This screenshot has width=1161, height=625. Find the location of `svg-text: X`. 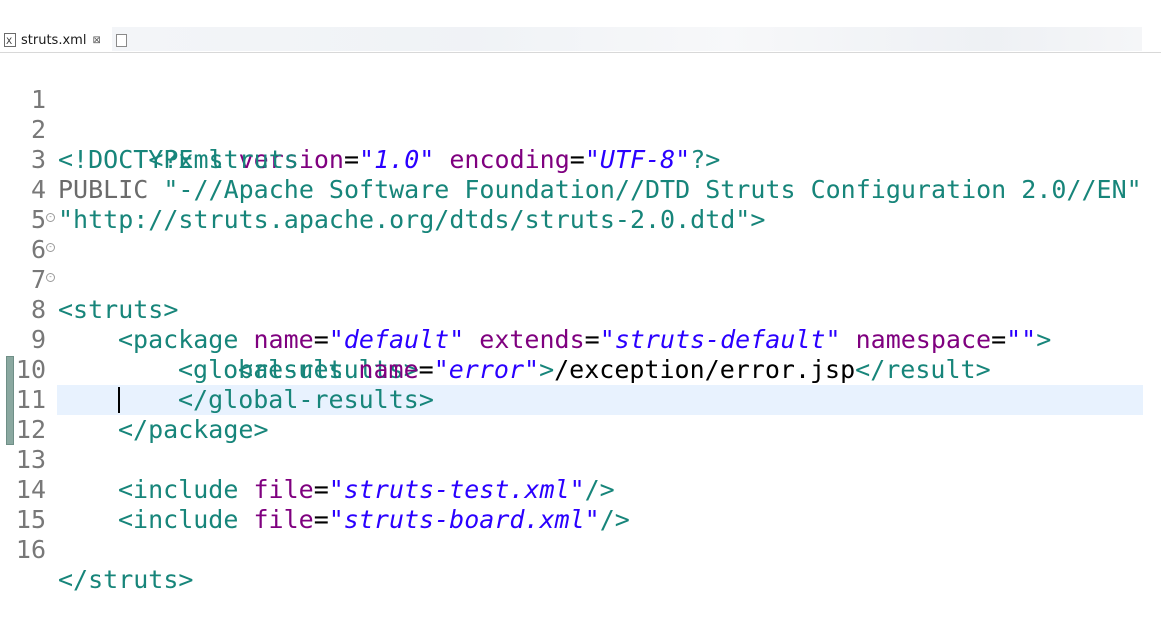

svg-text: X is located at coordinates (9, 42).